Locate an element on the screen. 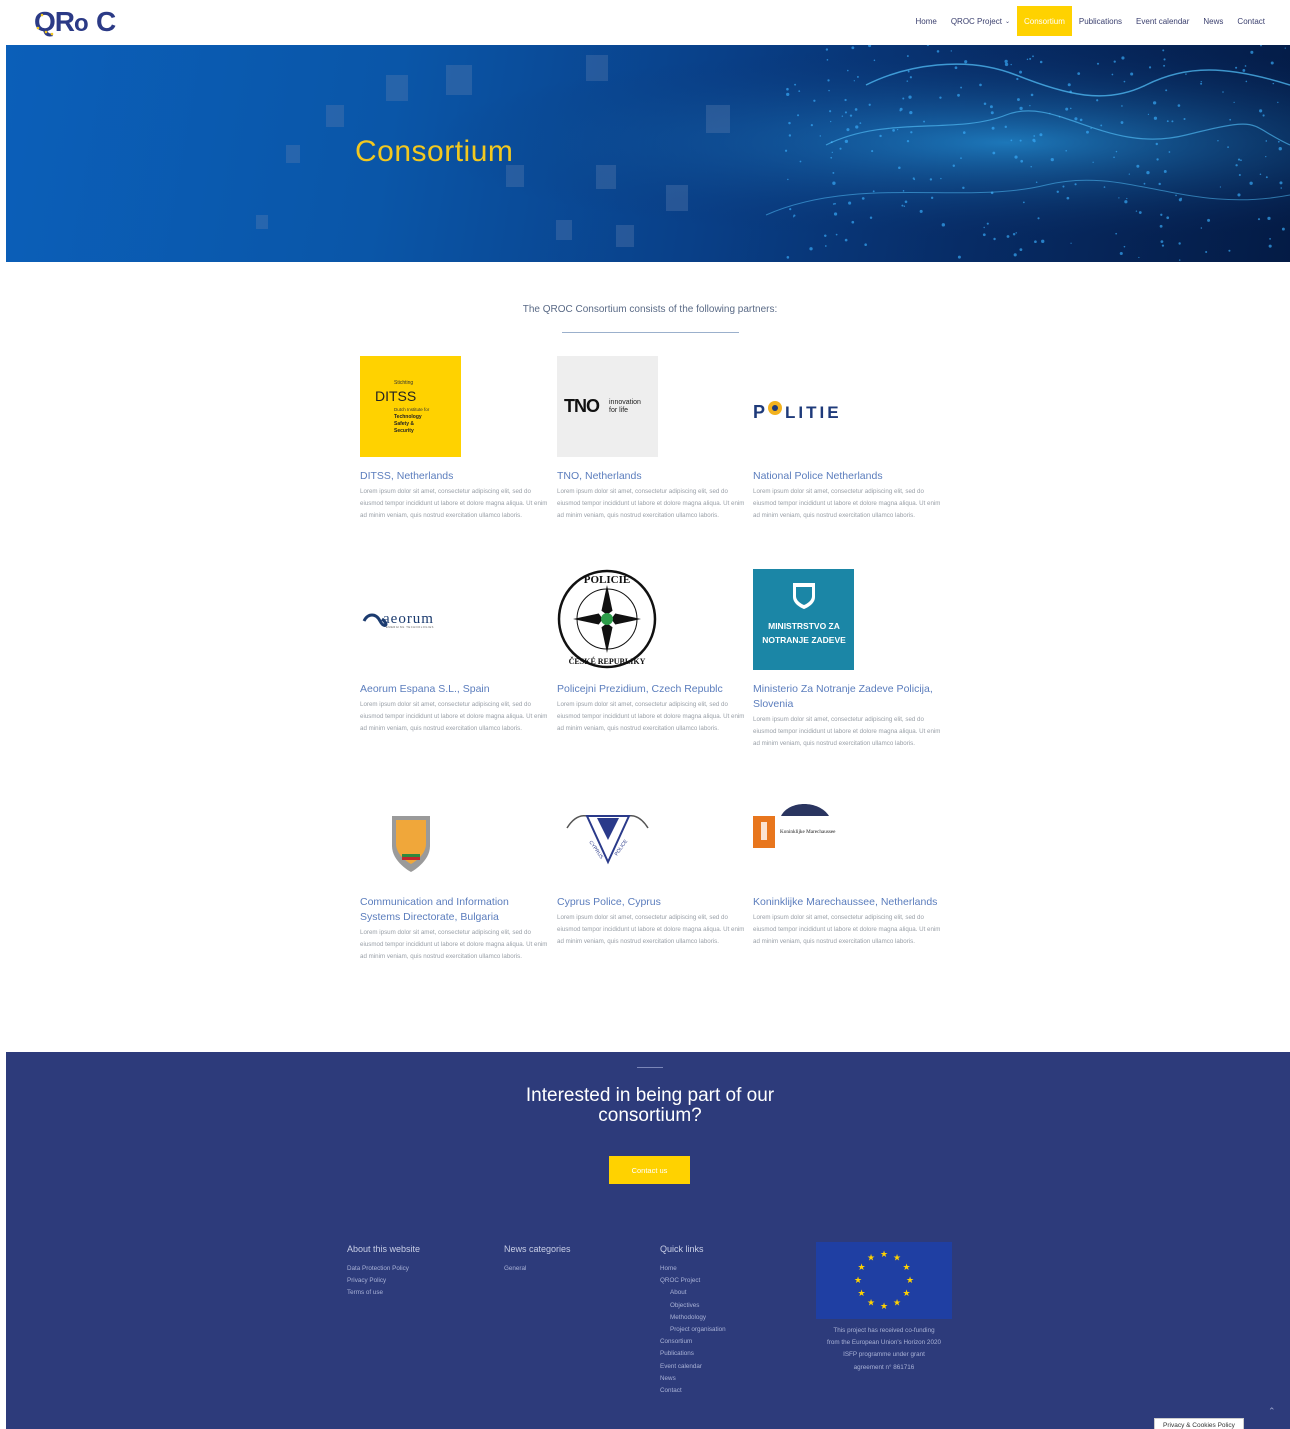  nav-qroc-project: QROC Project ⌄ is located at coordinates (980, 21).